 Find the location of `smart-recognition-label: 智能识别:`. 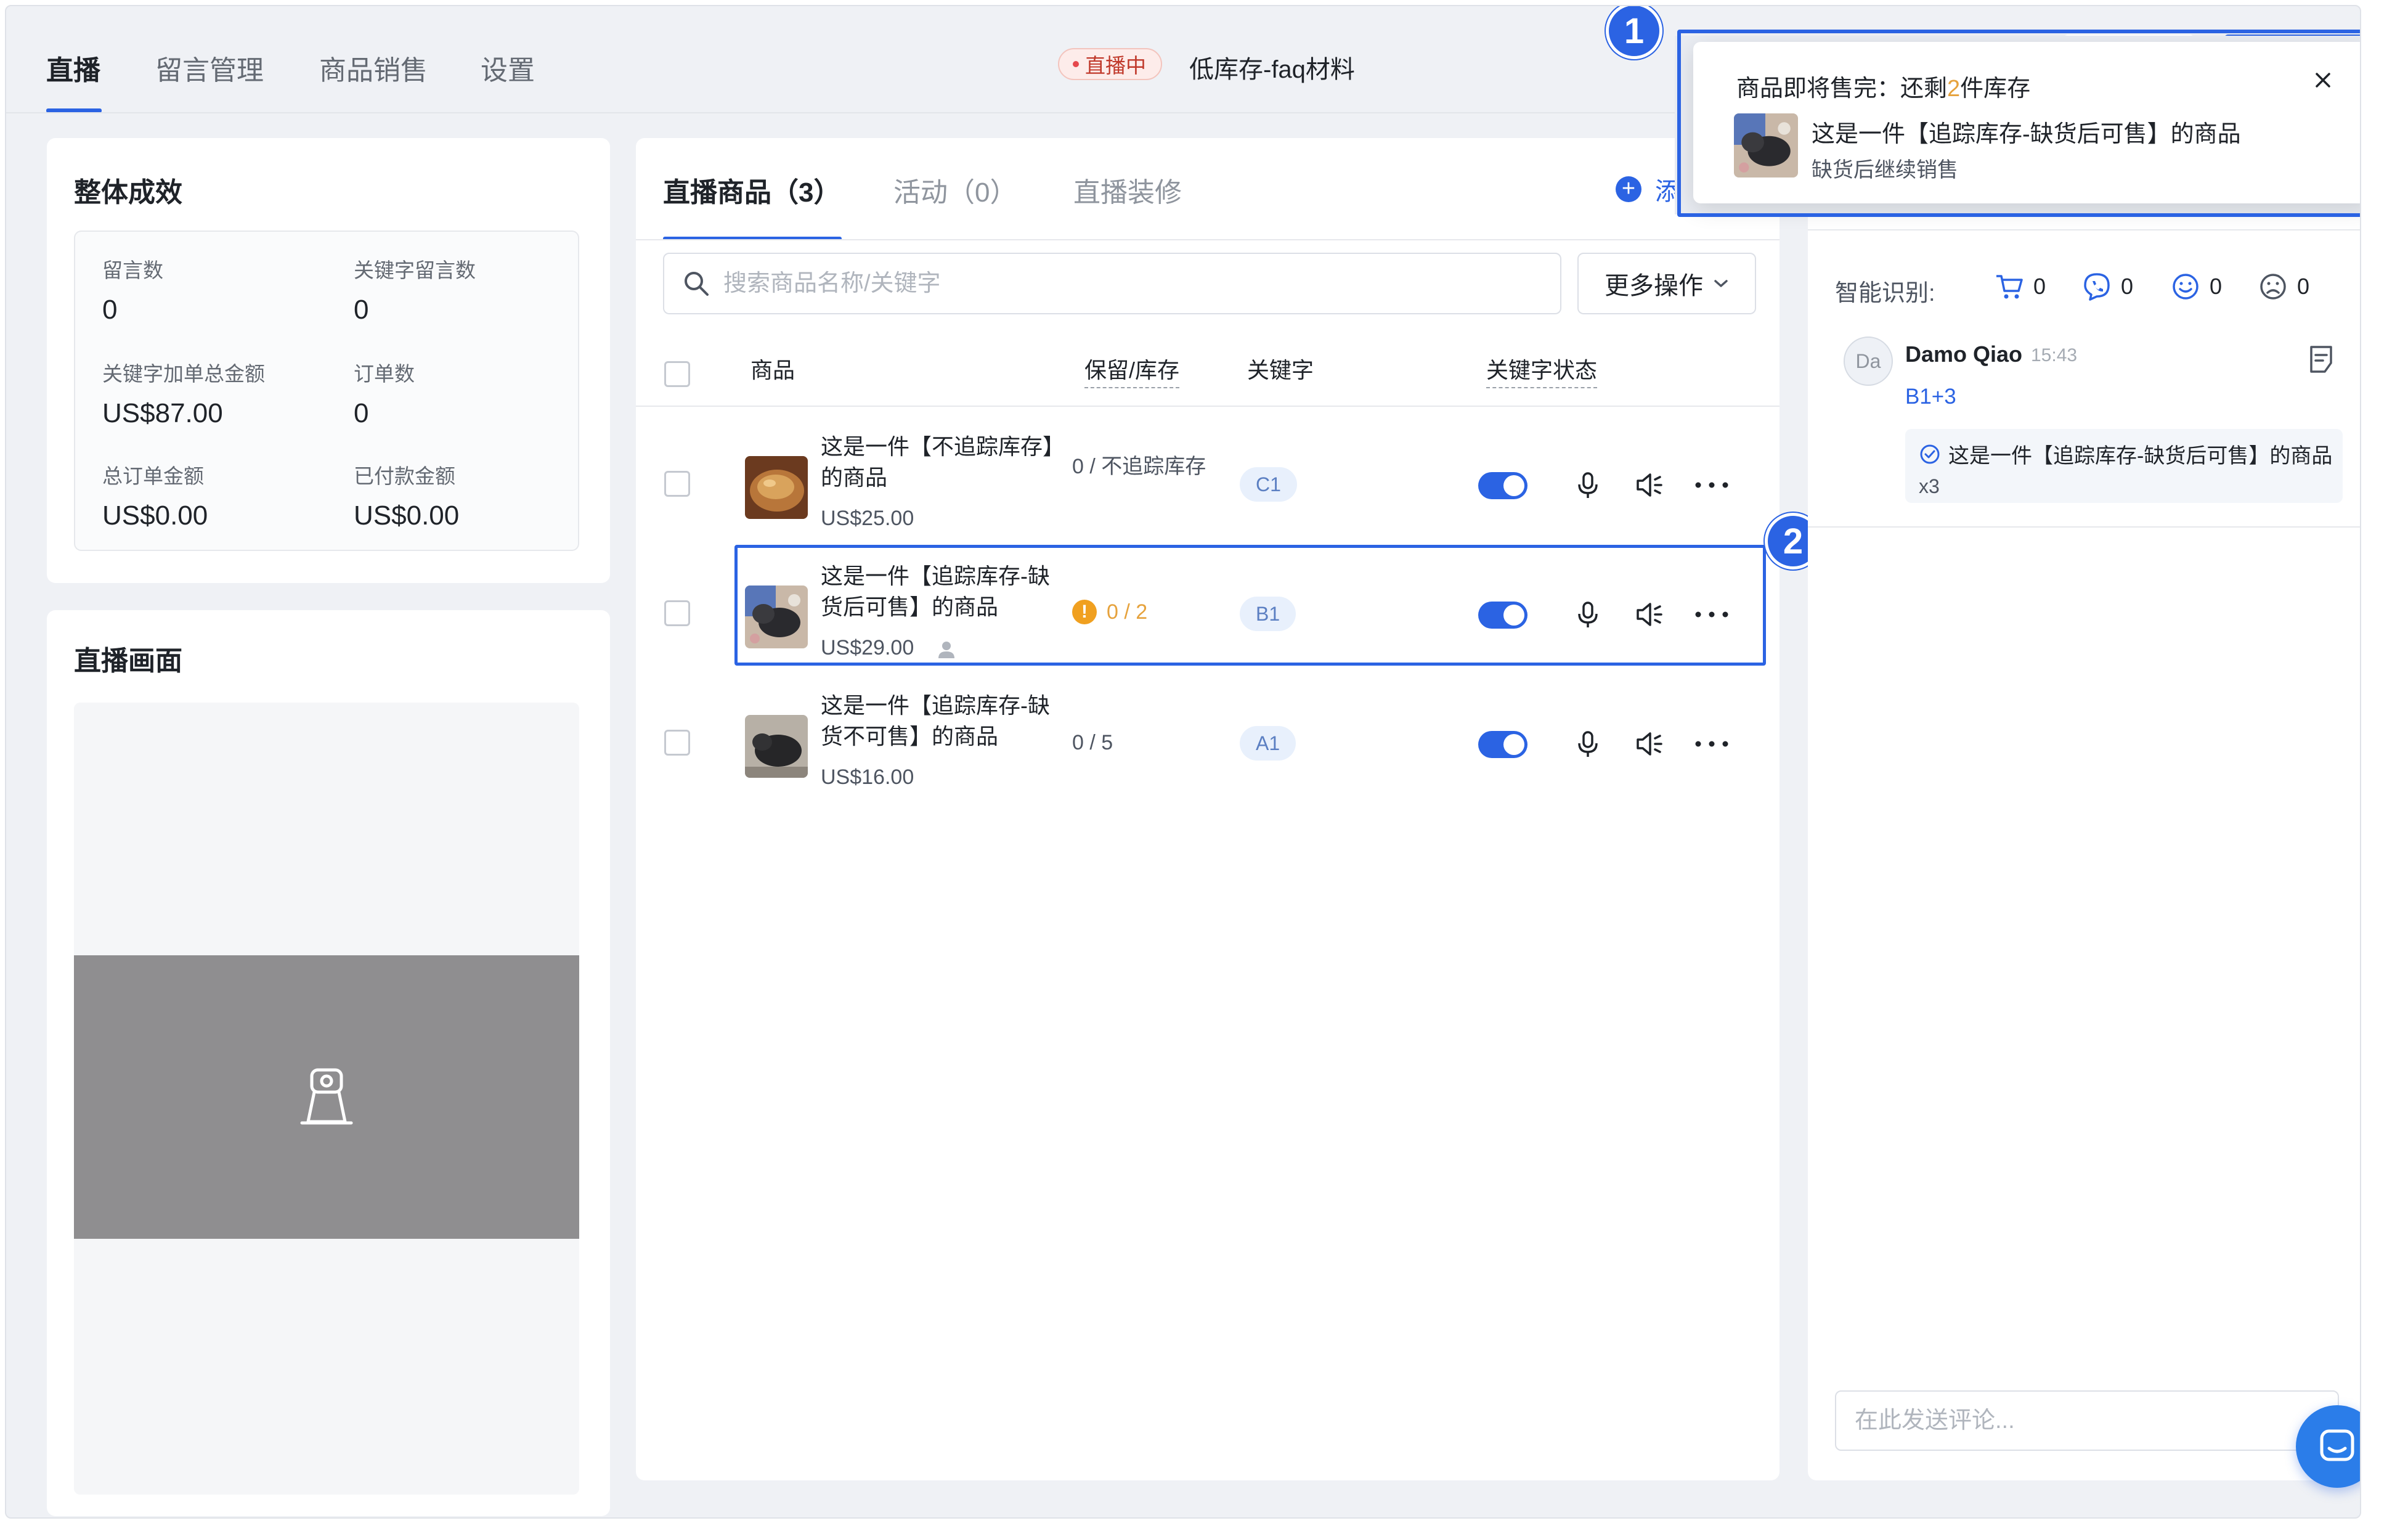

smart-recognition-label: 智能识别: is located at coordinates (1885, 293).